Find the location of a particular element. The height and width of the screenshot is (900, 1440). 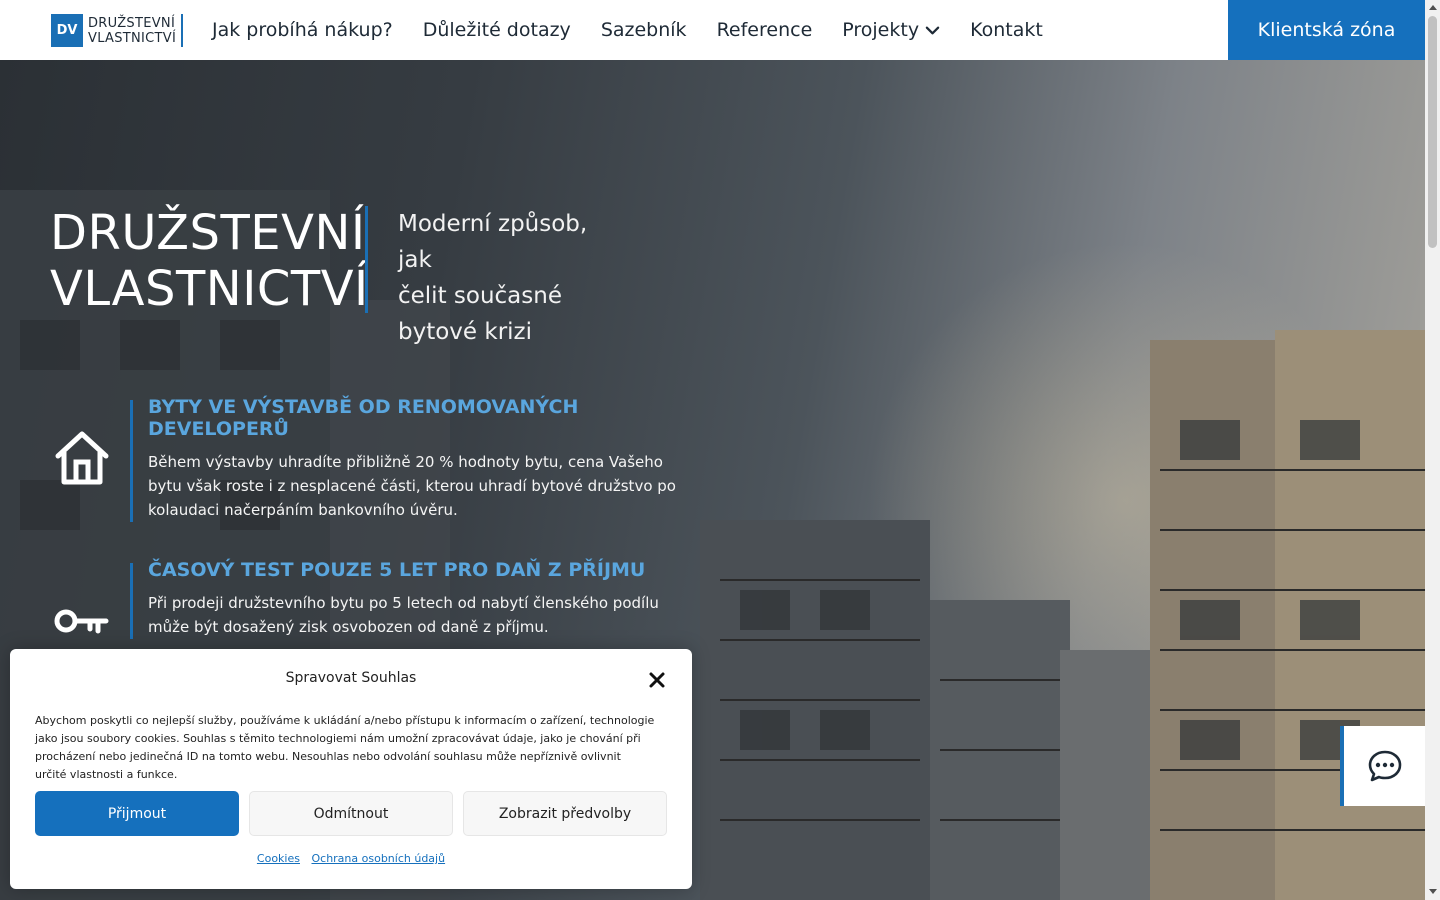

nav-item-kontakt: Kontakt is located at coordinates (1006, 30).